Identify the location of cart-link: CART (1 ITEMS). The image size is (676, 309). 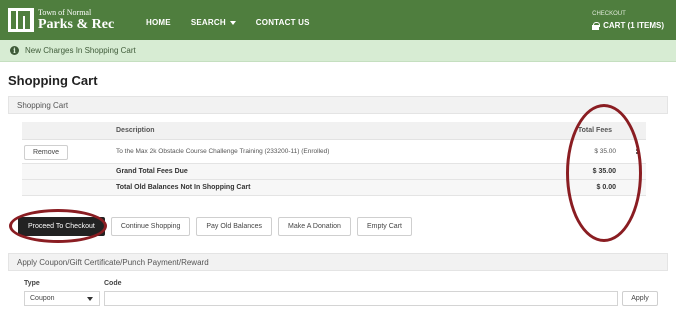
(628, 25).